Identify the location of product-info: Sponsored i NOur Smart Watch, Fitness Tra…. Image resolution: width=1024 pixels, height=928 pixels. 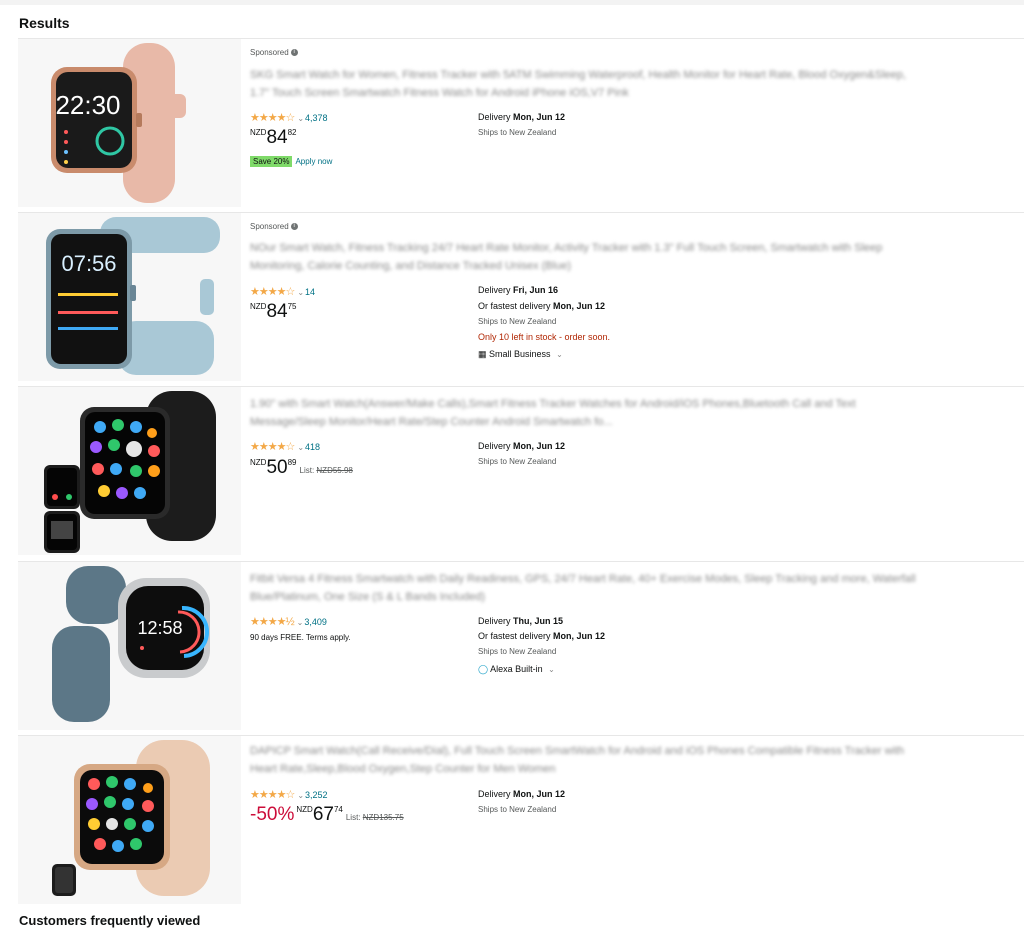
(637, 297).